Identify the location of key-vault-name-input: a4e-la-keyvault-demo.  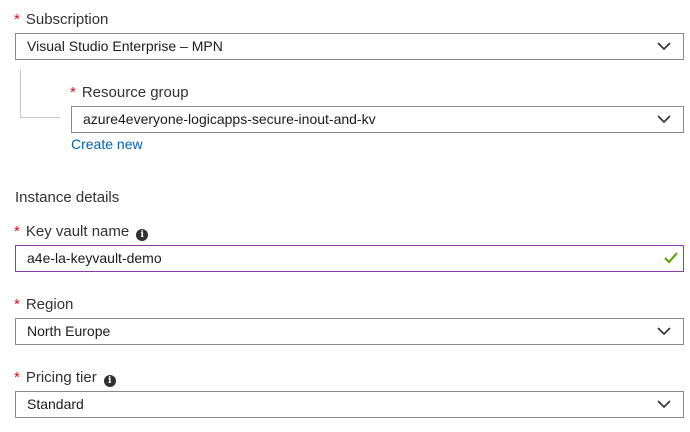
(349, 258).